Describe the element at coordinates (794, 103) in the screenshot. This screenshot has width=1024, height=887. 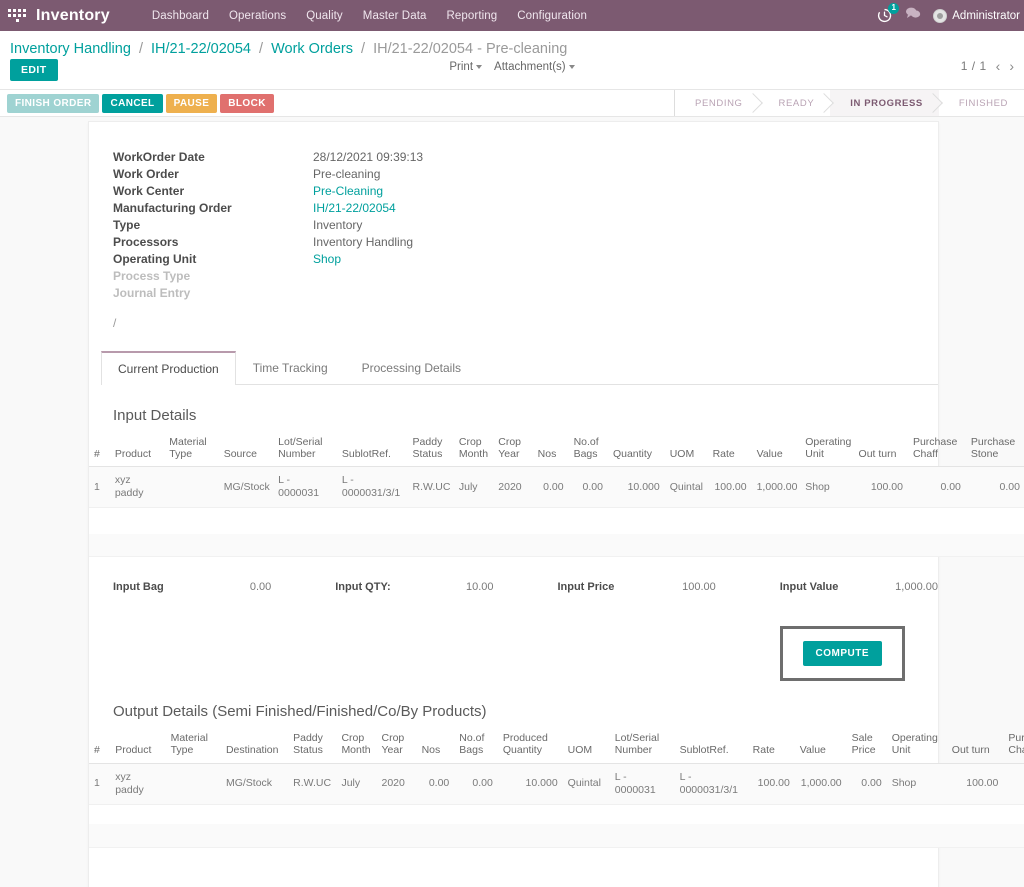
I see `status-stage-ready: READY` at that location.